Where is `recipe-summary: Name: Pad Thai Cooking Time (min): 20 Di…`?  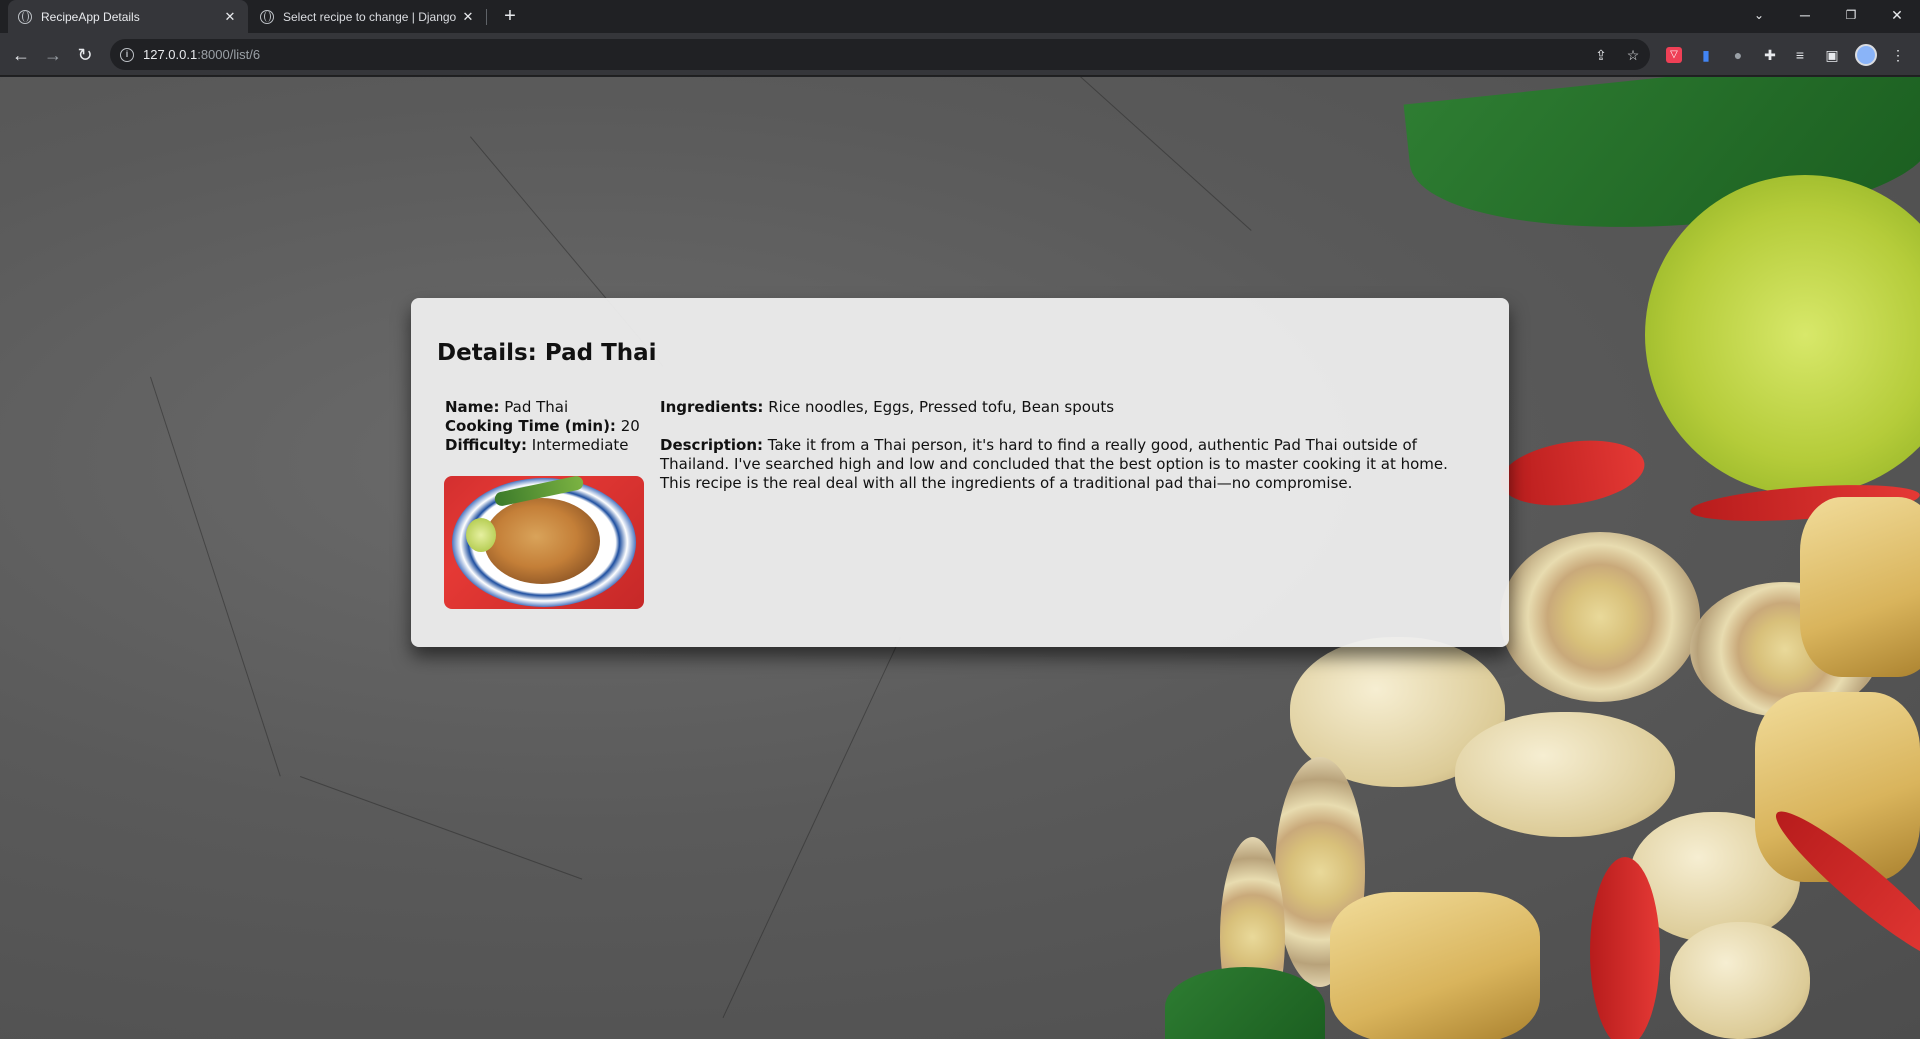 recipe-summary: Name: Pad Thai Cooking Time (min): 20 Di… is located at coordinates (545, 426).